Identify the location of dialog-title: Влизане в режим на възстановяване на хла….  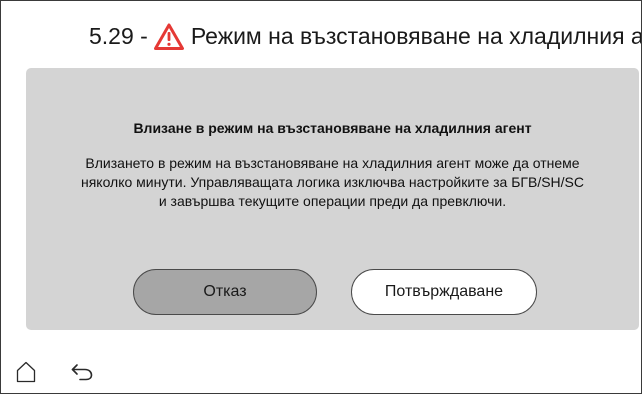
(332, 128).